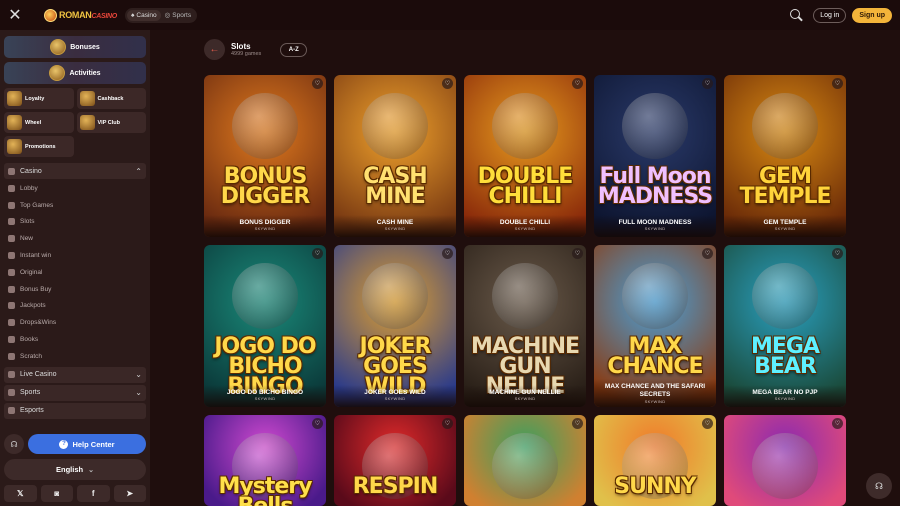 Image resolution: width=900 pixels, height=506 pixels. Describe the element at coordinates (129, 493) in the screenshot. I see `telegram-icon: ➤` at that location.